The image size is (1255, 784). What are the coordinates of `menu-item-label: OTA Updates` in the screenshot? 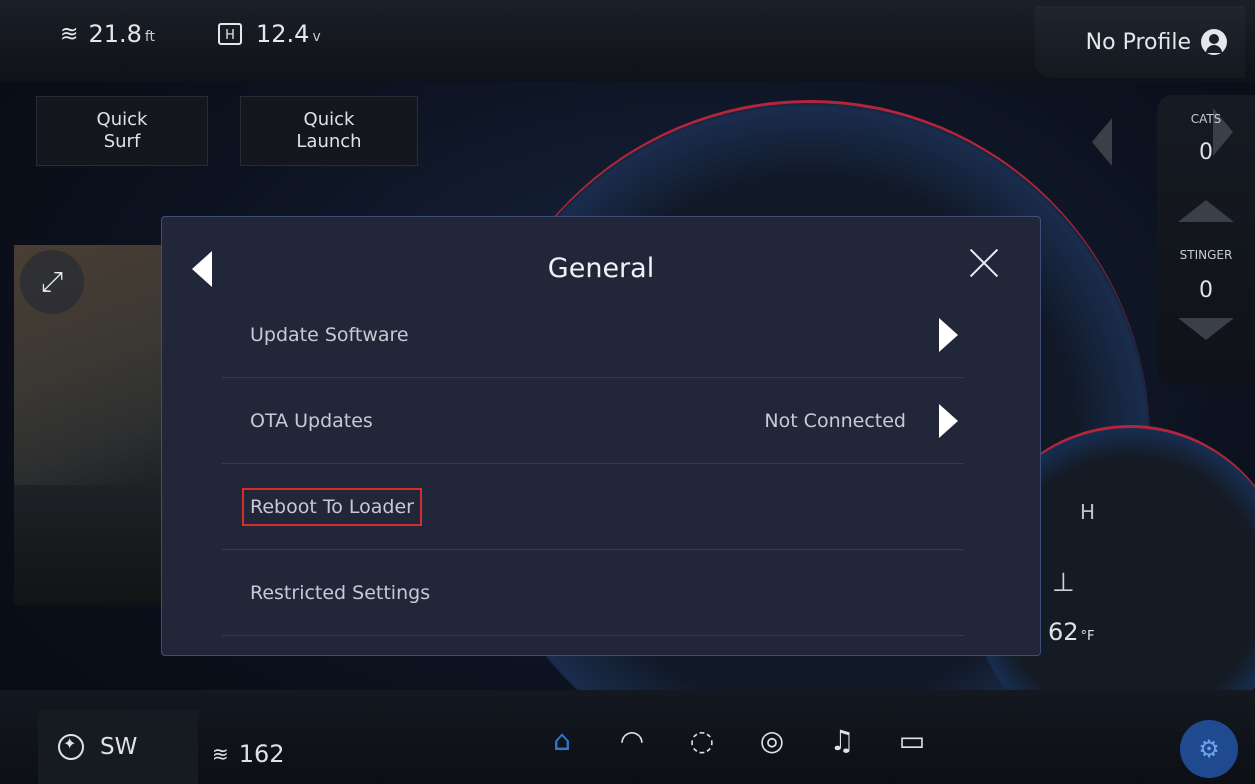 It's located at (311, 420).